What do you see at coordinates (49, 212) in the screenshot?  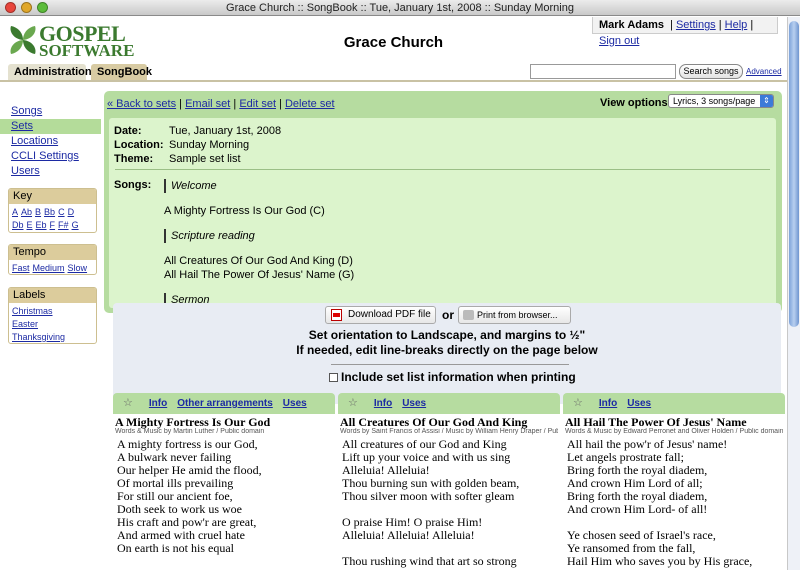 I see `key-bb-link: Bb` at bounding box center [49, 212].